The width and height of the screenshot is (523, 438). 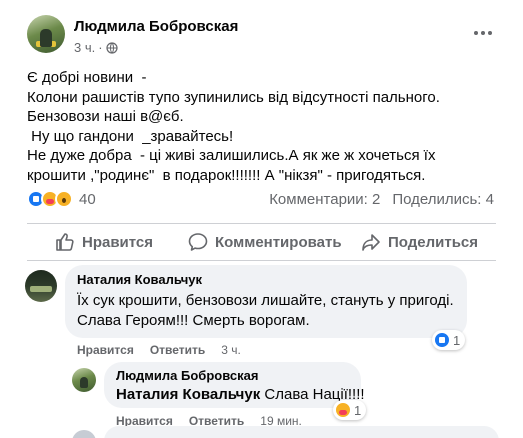 What do you see at coordinates (457, 340) in the screenshot?
I see `comment-reaction-count: 1` at bounding box center [457, 340].